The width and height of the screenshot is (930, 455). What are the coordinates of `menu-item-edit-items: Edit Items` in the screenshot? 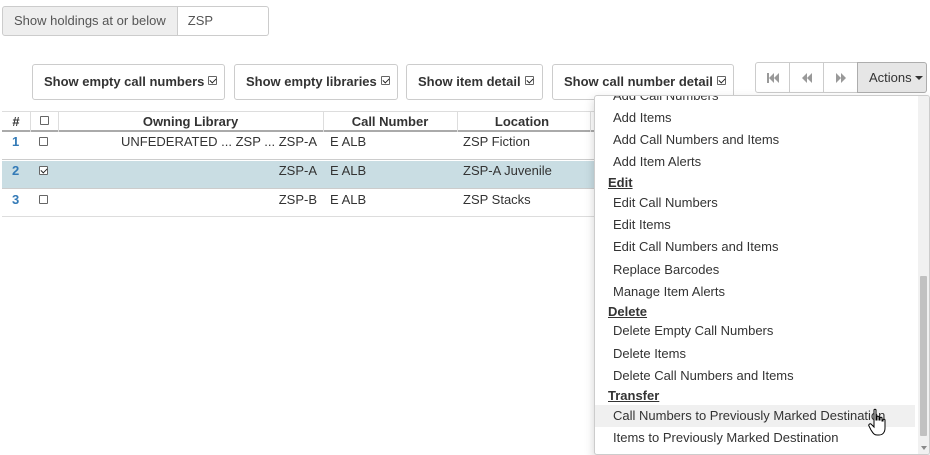 It's located at (755, 225).